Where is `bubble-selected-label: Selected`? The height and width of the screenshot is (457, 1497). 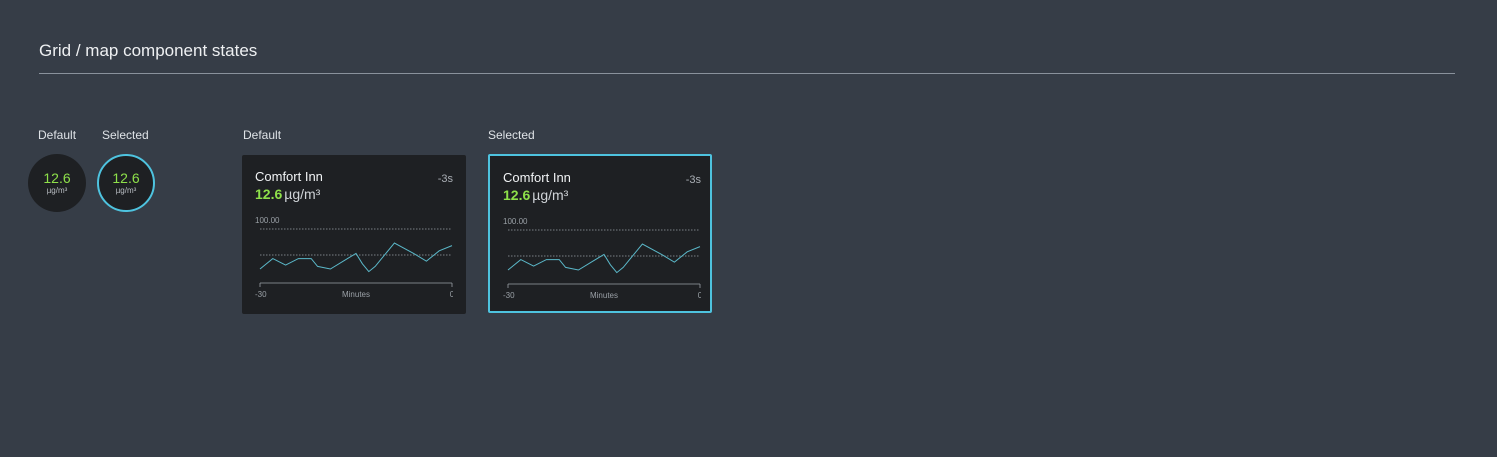
bubble-selected-label: Selected is located at coordinates (125, 135).